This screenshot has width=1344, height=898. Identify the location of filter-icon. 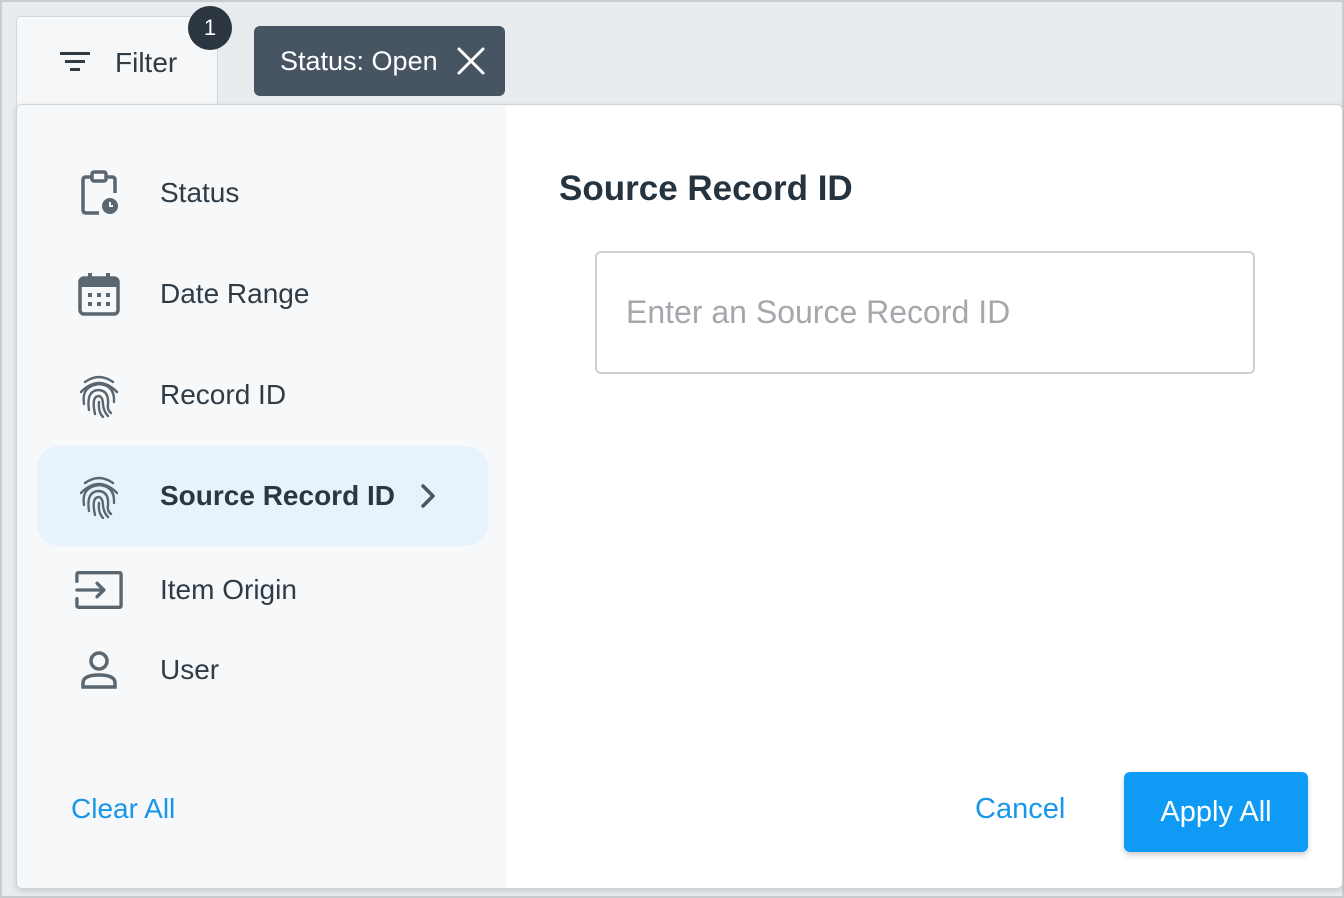
(75, 61).